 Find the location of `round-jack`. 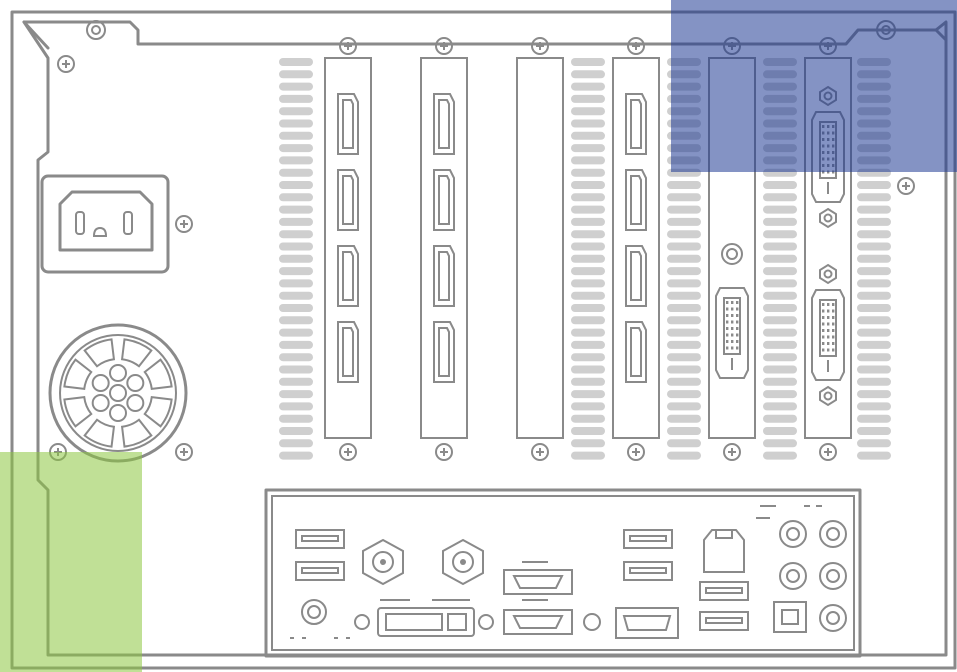

round-jack is located at coordinates (732, 254).